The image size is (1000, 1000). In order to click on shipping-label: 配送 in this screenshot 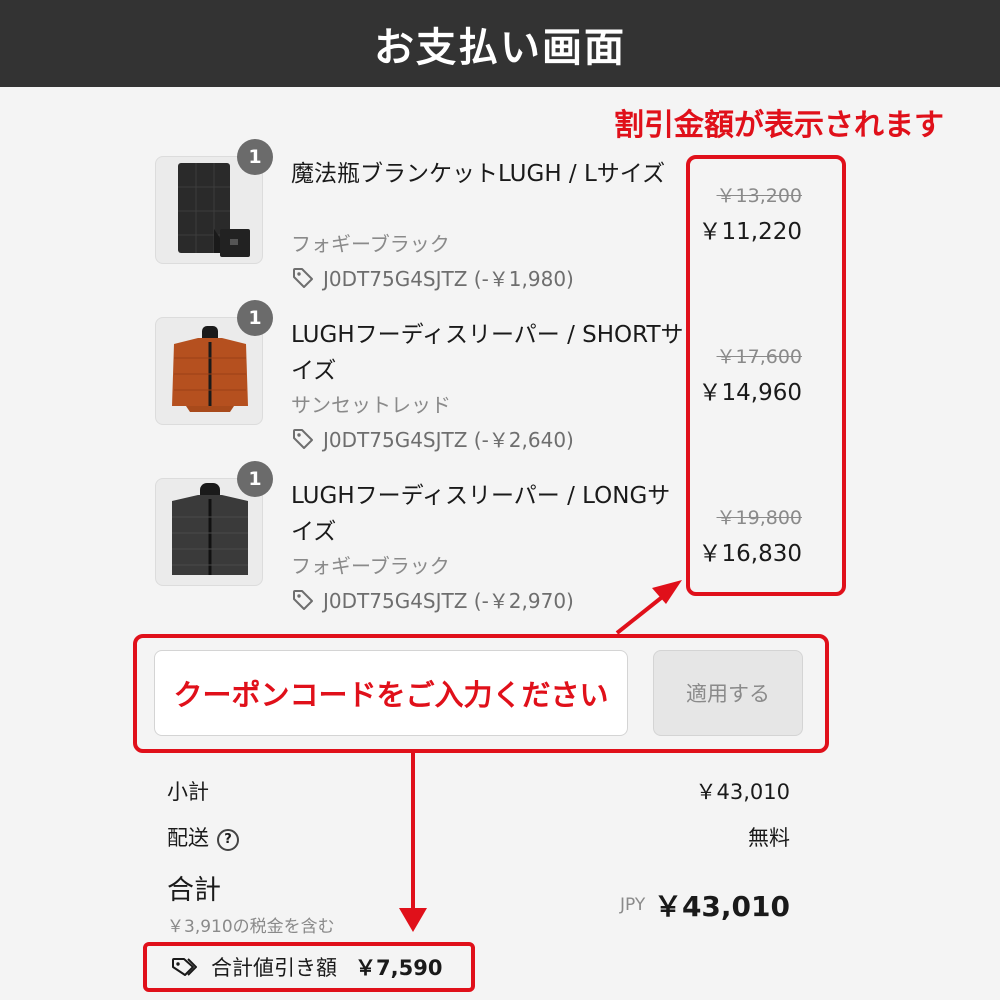, I will do `click(188, 838)`.